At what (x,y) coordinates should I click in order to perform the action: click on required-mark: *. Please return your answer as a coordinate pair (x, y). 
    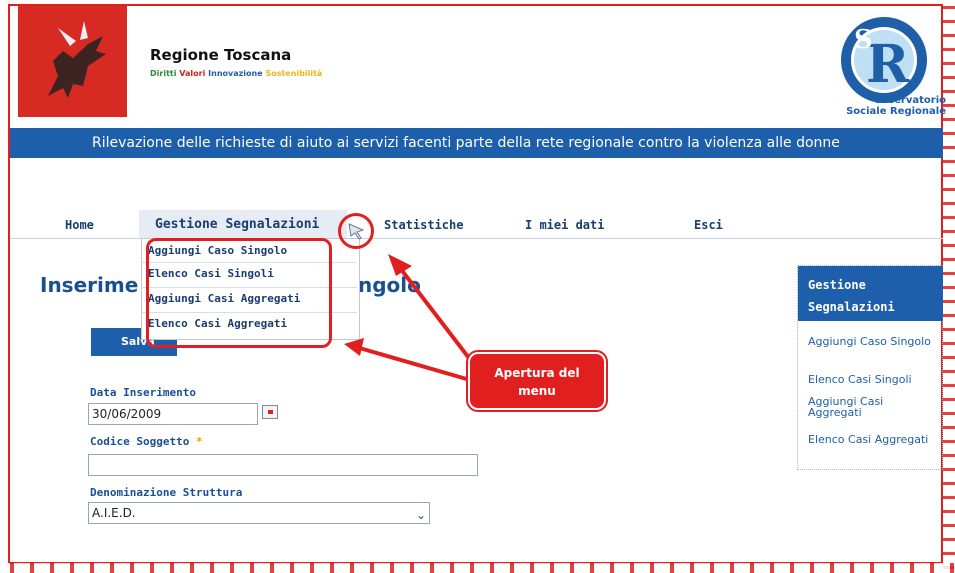
    Looking at the image, I should click on (199, 441).